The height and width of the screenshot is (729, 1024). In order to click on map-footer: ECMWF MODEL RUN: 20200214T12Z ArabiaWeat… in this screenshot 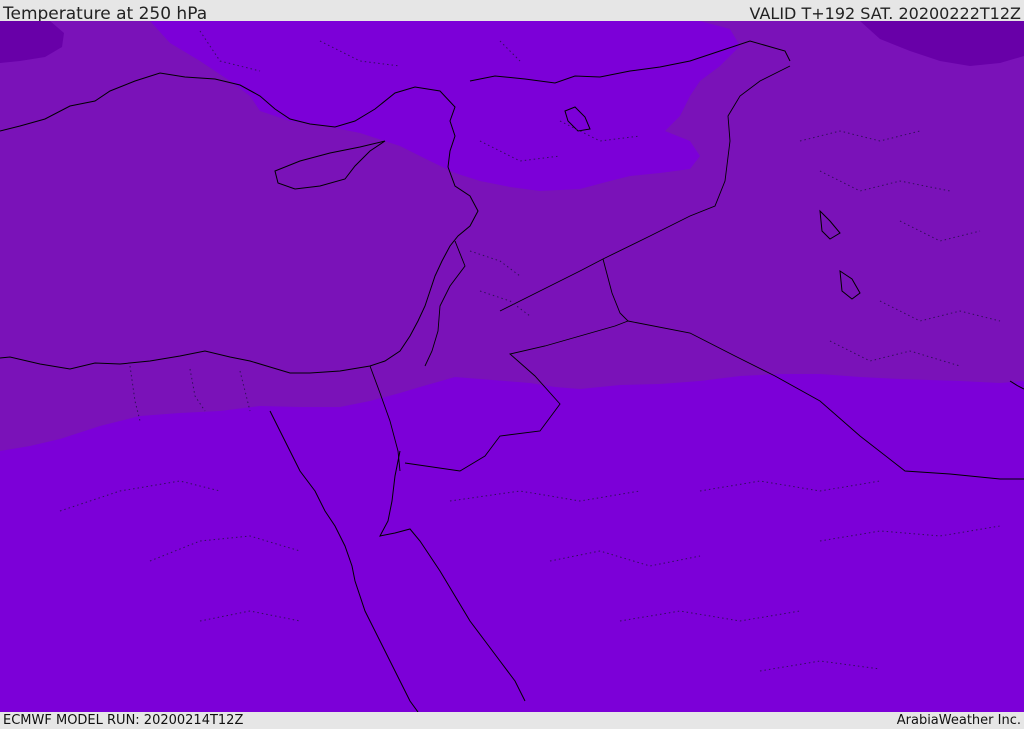, I will do `click(512, 720)`.